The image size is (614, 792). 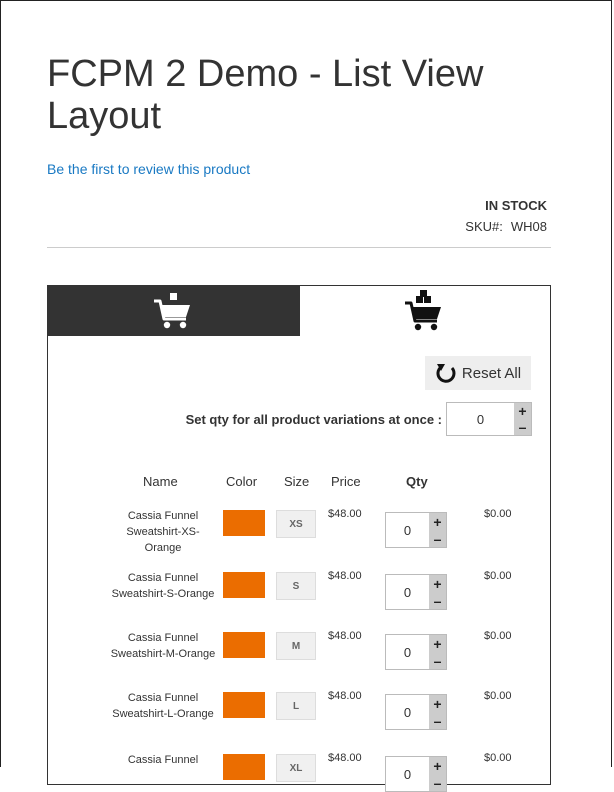 I want to click on divider, so click(x=299, y=247).